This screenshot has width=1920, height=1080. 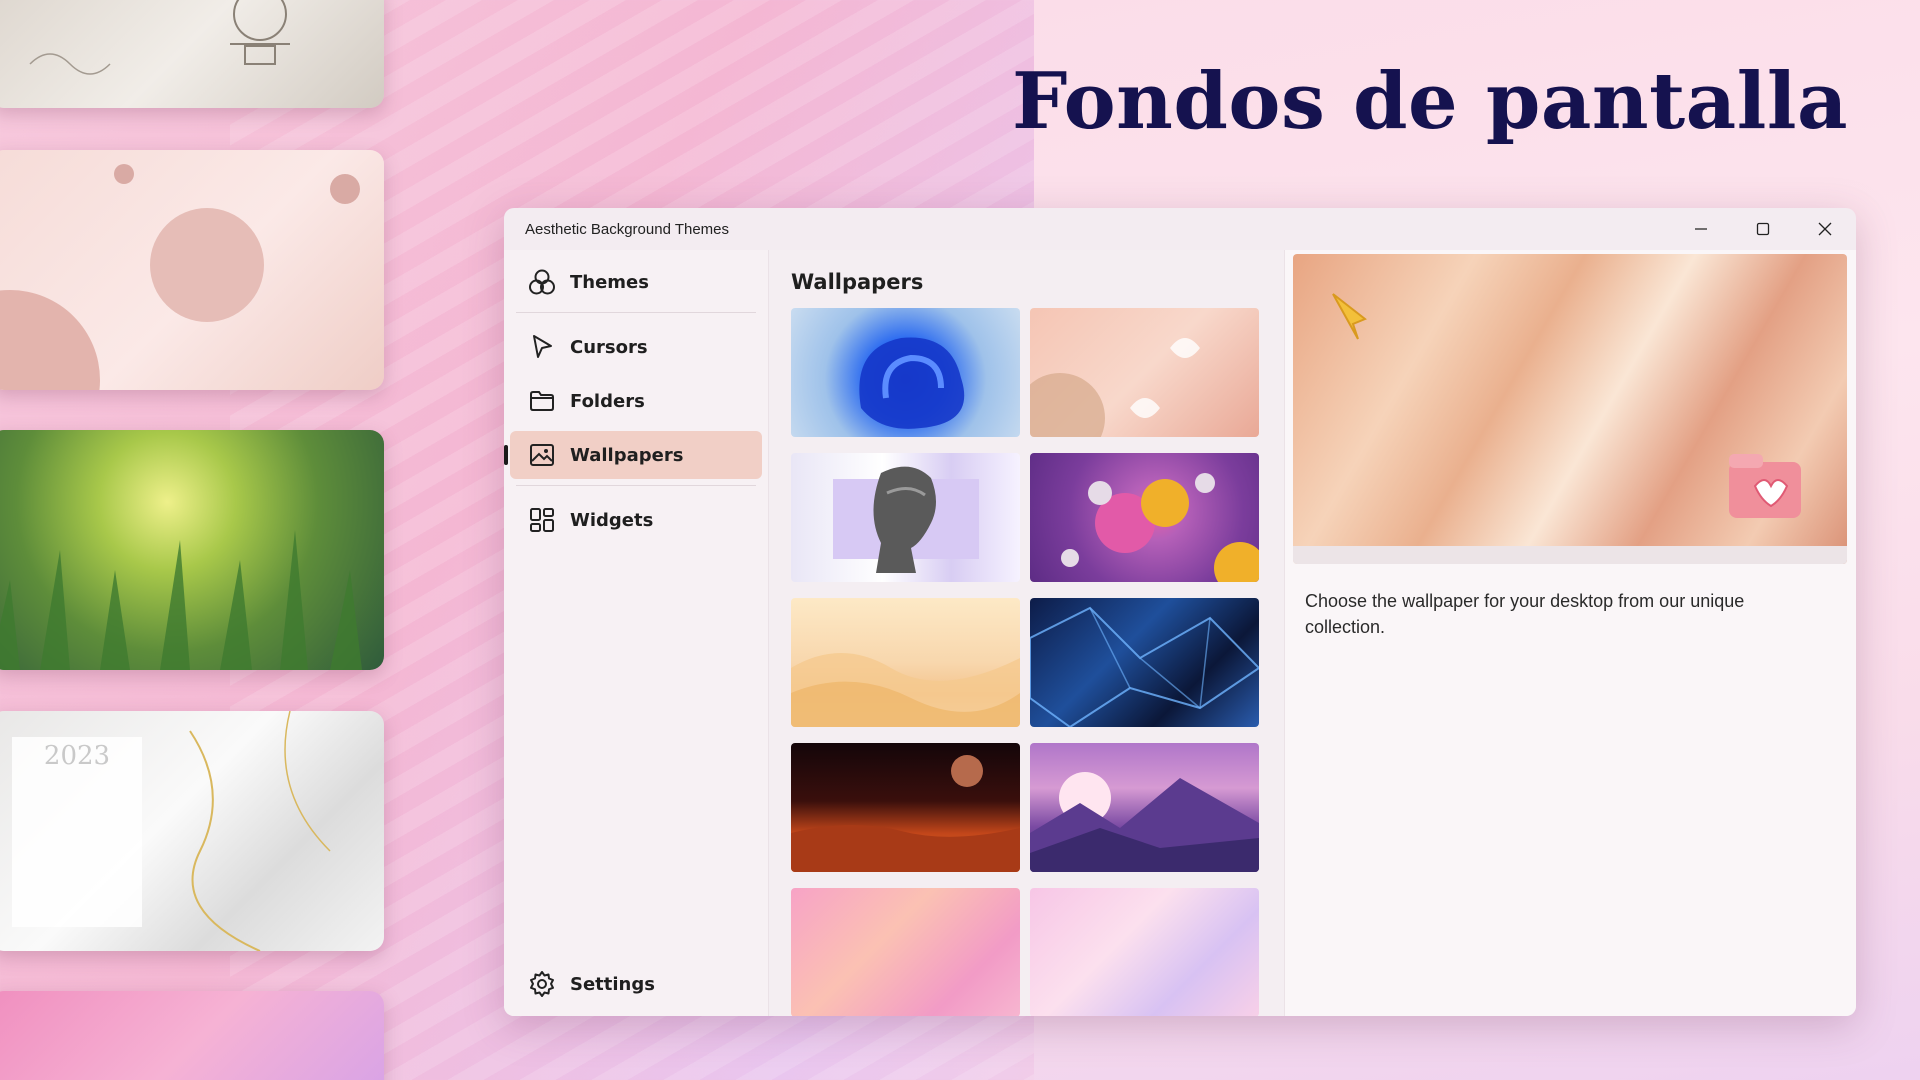 I want to click on wallpaper-thumbnail-blue-bloom, so click(x=905, y=372).